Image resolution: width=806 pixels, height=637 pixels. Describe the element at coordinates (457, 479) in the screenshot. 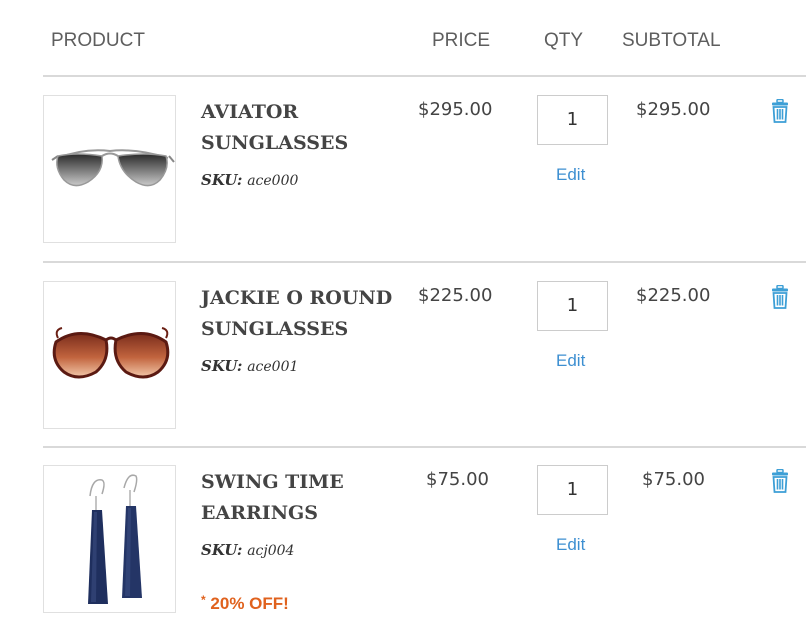

I see `unit-price: $75.00` at that location.